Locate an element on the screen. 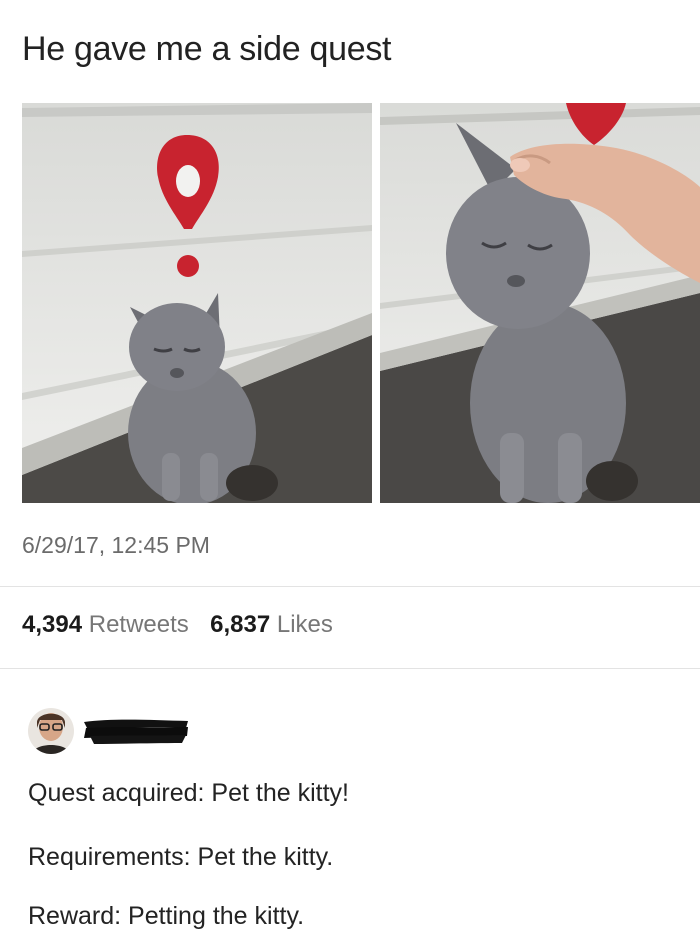 This screenshot has width=700, height=940. reply-text-line: Requirements: Pet the kitty. is located at coordinates (181, 857).